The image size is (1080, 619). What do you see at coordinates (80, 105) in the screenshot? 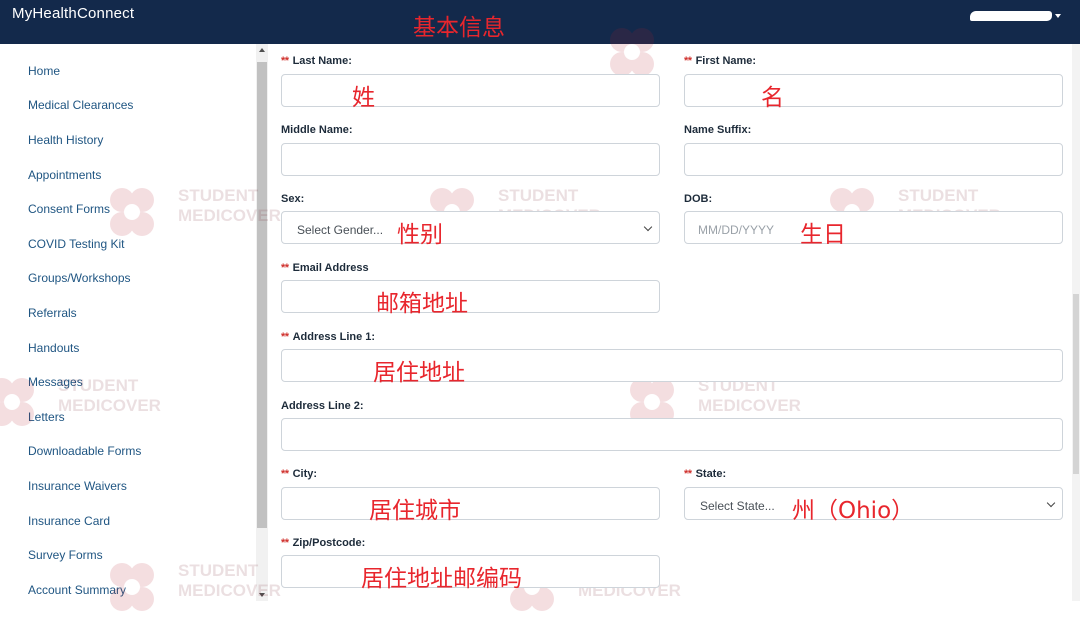
I see `sidebar-item-medical-clearances: Medical Clearances` at bounding box center [80, 105].